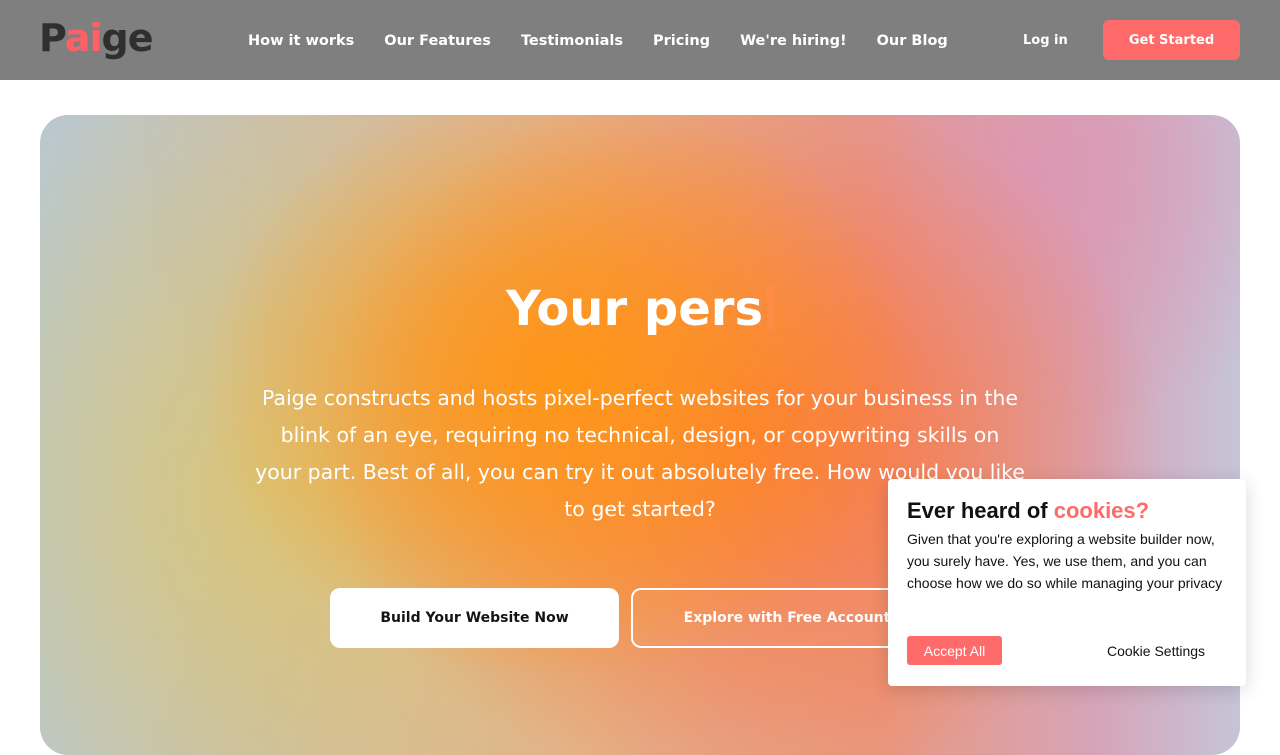  What do you see at coordinates (301, 41) in the screenshot?
I see `nav-how-it-works: How it works` at bounding box center [301, 41].